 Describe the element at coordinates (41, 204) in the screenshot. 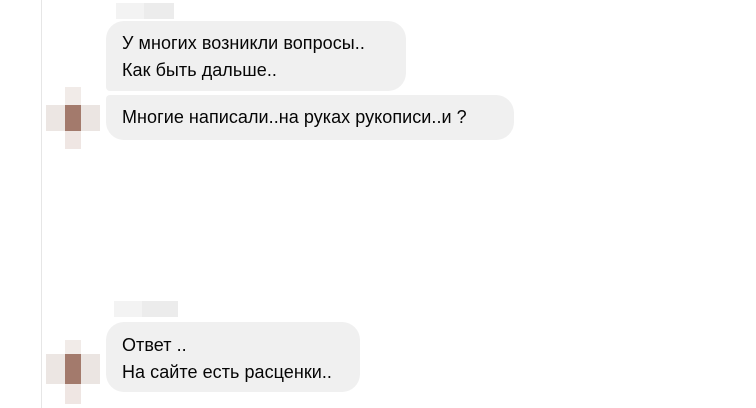

I see `divider` at that location.